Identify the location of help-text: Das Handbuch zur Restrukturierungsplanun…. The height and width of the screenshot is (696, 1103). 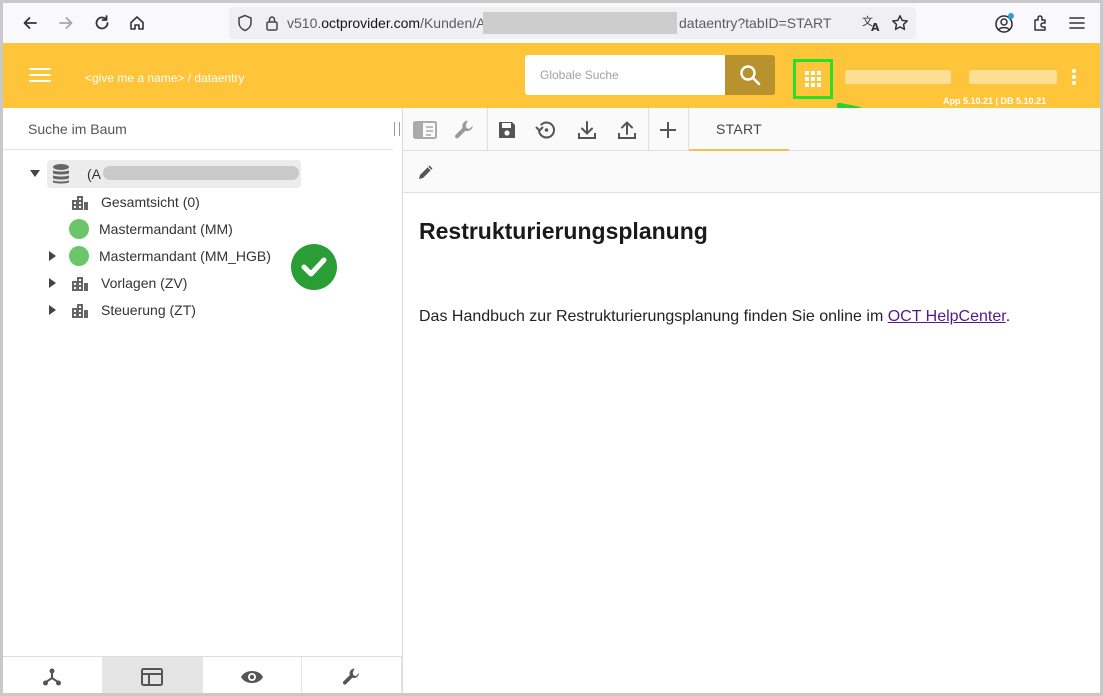
(715, 316).